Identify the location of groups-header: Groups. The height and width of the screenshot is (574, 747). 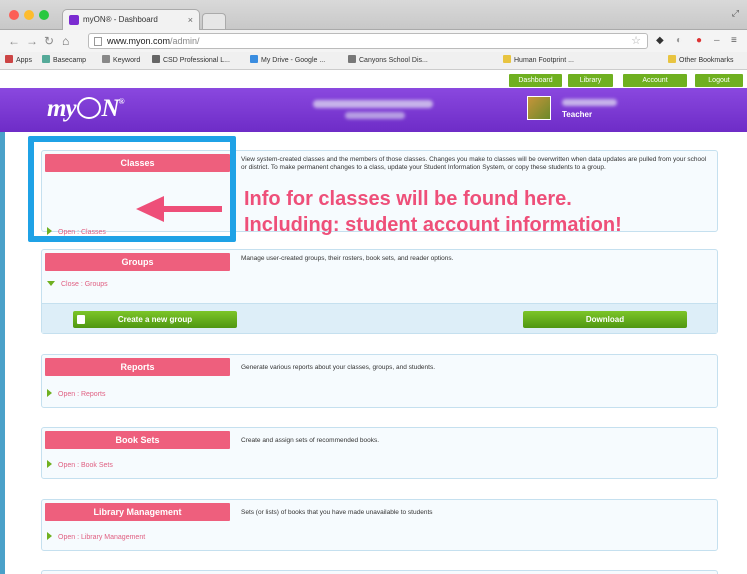
(137, 262).